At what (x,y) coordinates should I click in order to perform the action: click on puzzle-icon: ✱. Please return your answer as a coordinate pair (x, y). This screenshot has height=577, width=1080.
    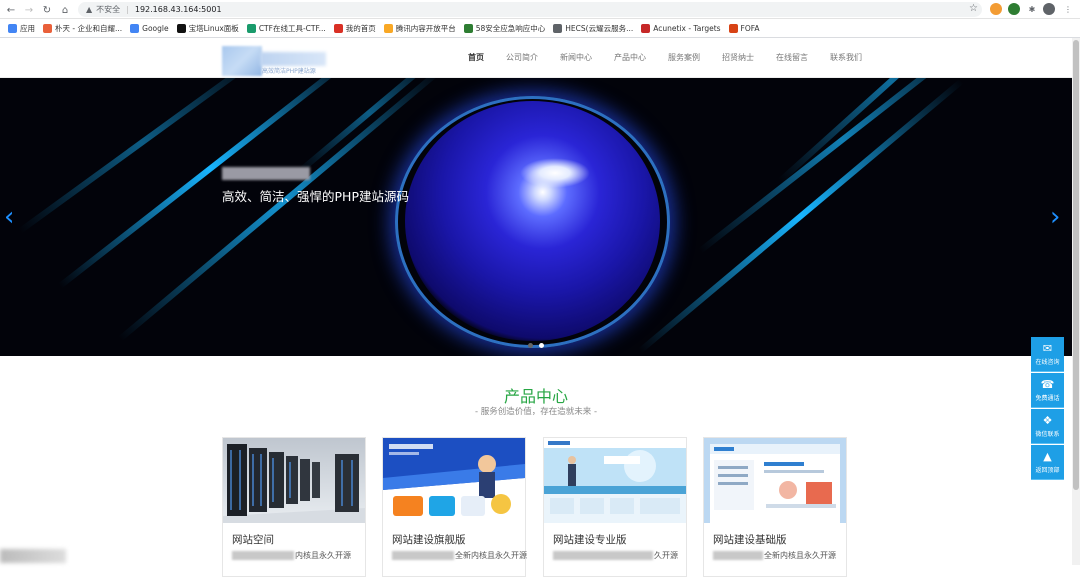
    Looking at the image, I should click on (1032, 9).